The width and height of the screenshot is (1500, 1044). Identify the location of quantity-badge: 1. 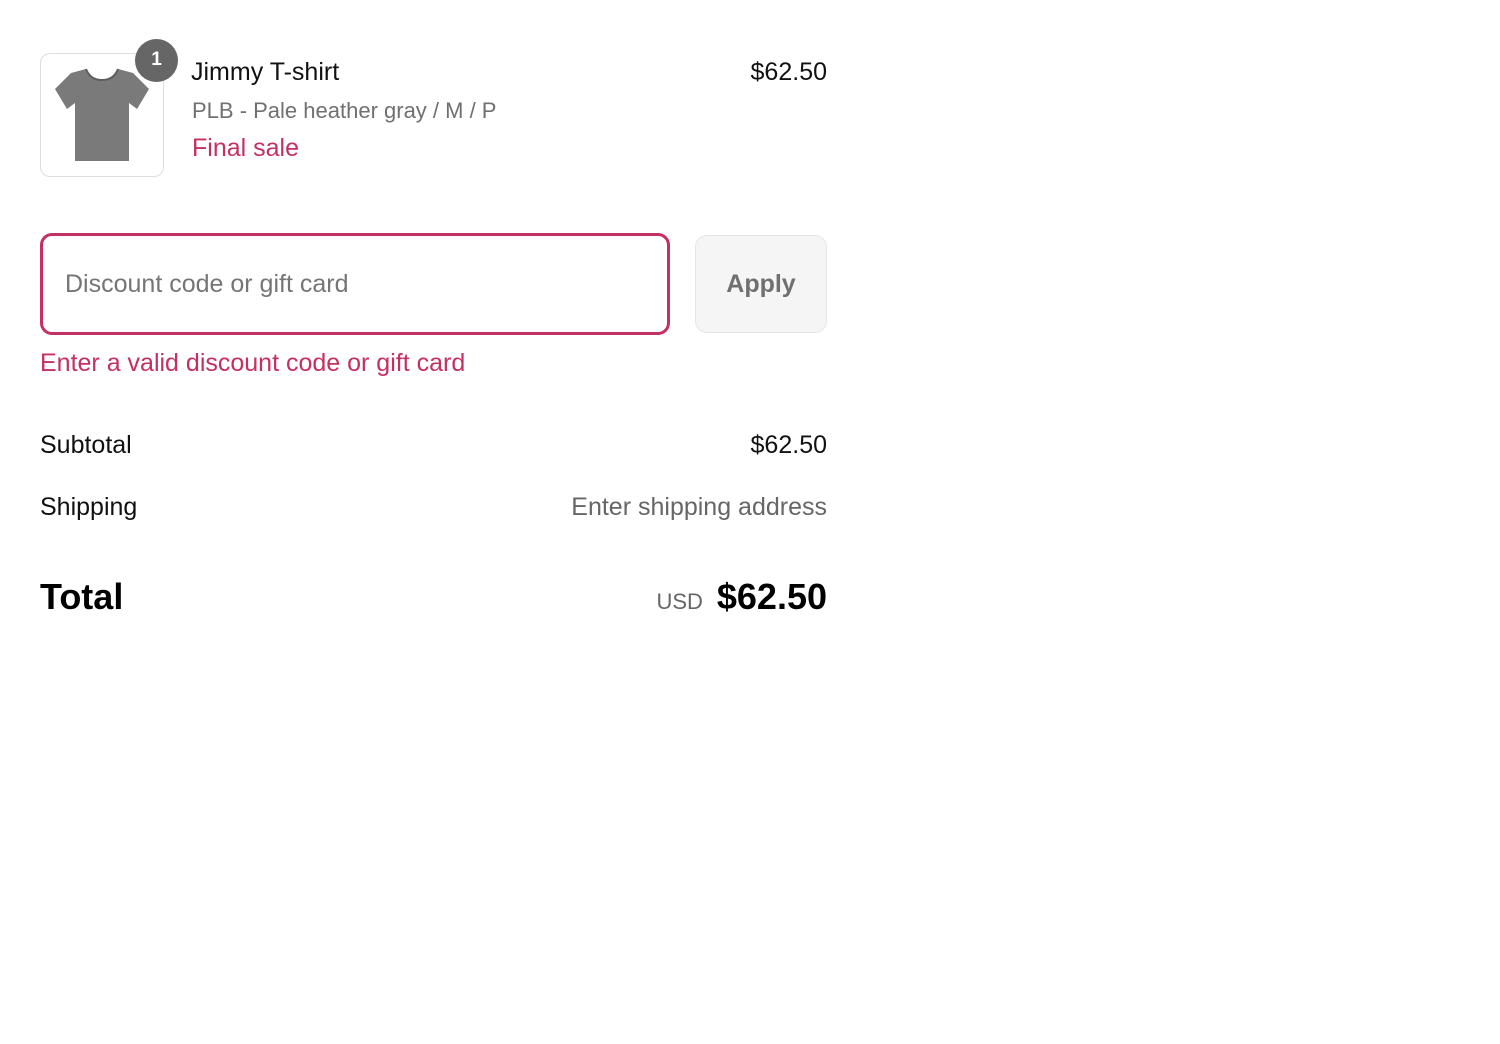
(156, 60).